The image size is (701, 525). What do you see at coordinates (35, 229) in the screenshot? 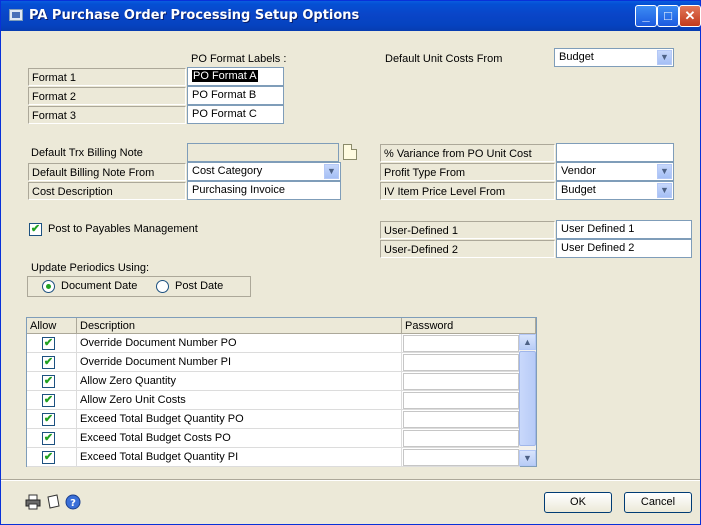
I see `post-to-payables-checkbox: ✔` at bounding box center [35, 229].